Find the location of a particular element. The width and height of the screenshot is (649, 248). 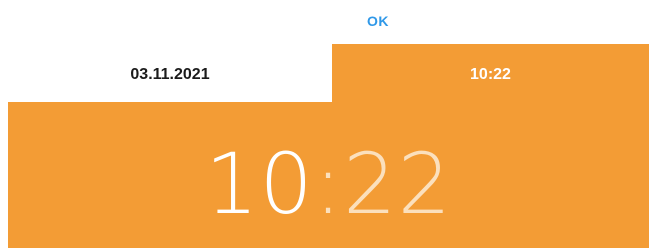

tab-date: 03.11.2021 is located at coordinates (170, 73).